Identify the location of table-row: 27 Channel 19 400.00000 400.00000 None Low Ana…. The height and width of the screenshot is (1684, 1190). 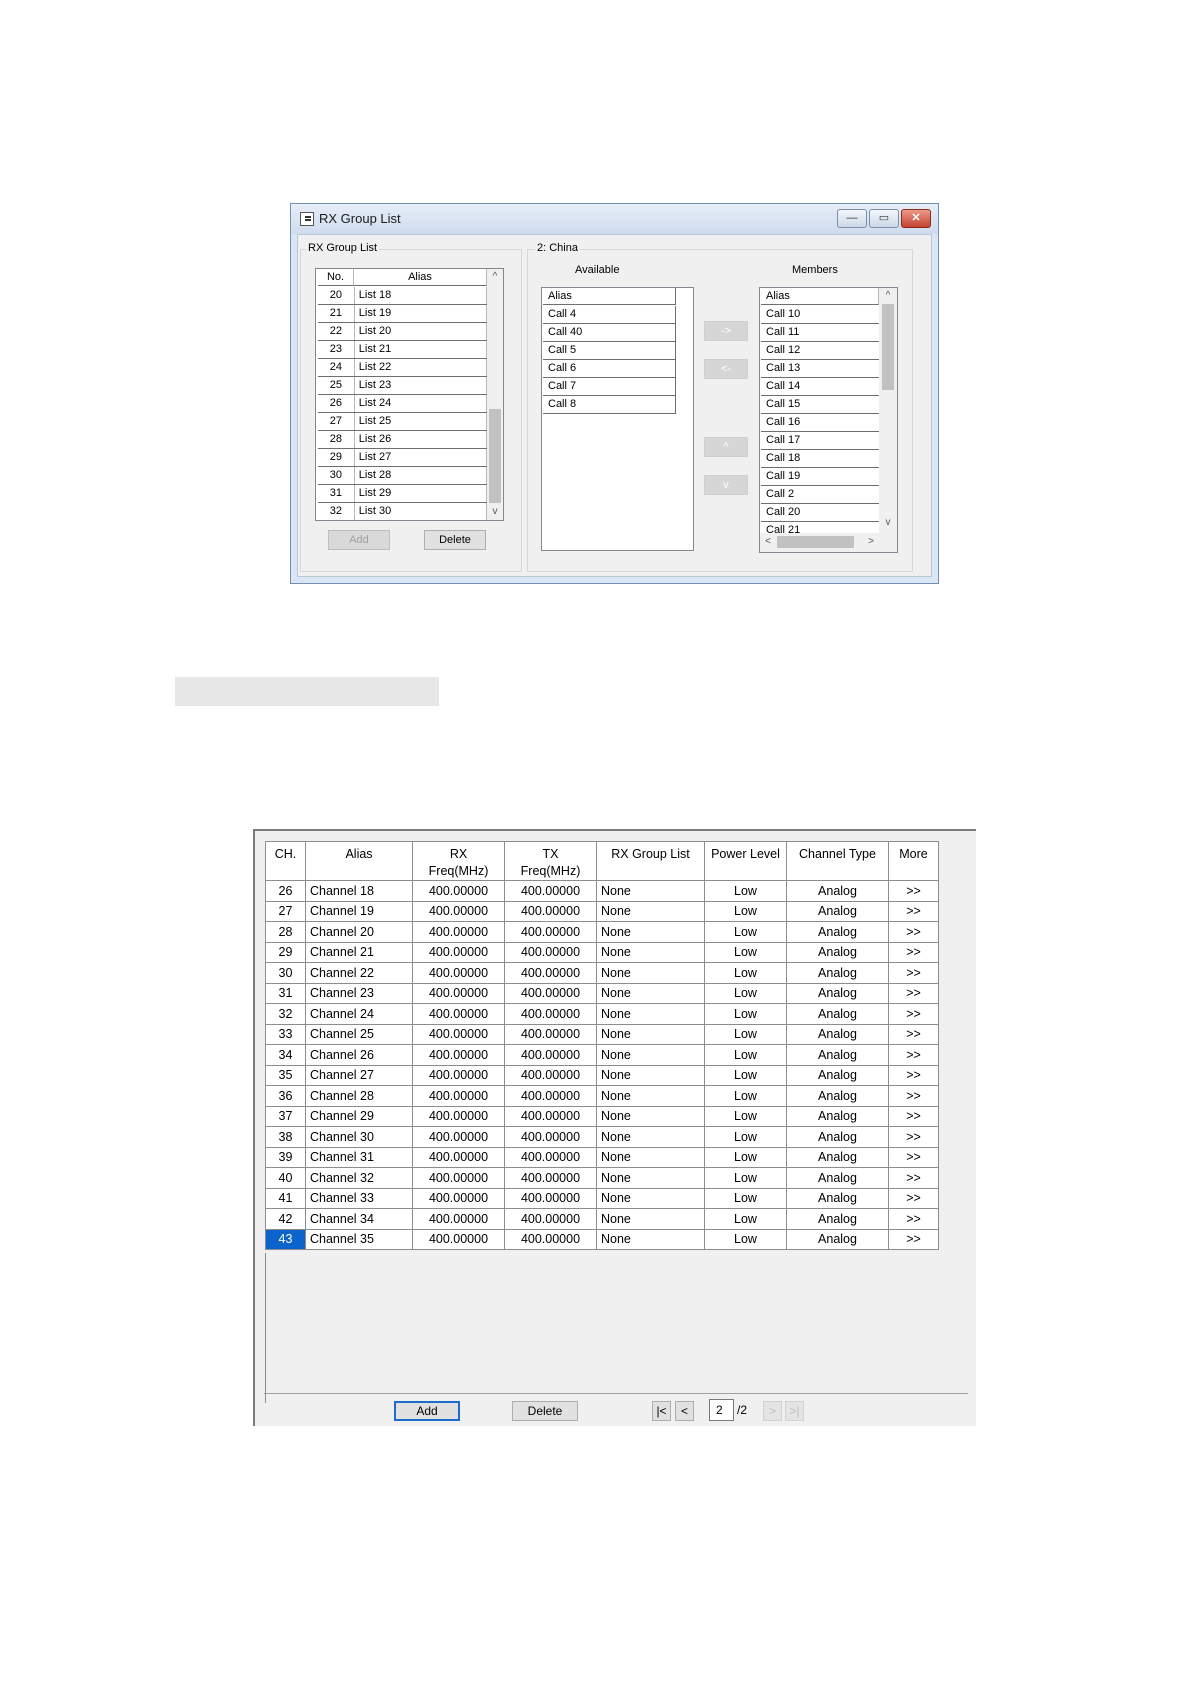
(602, 911).